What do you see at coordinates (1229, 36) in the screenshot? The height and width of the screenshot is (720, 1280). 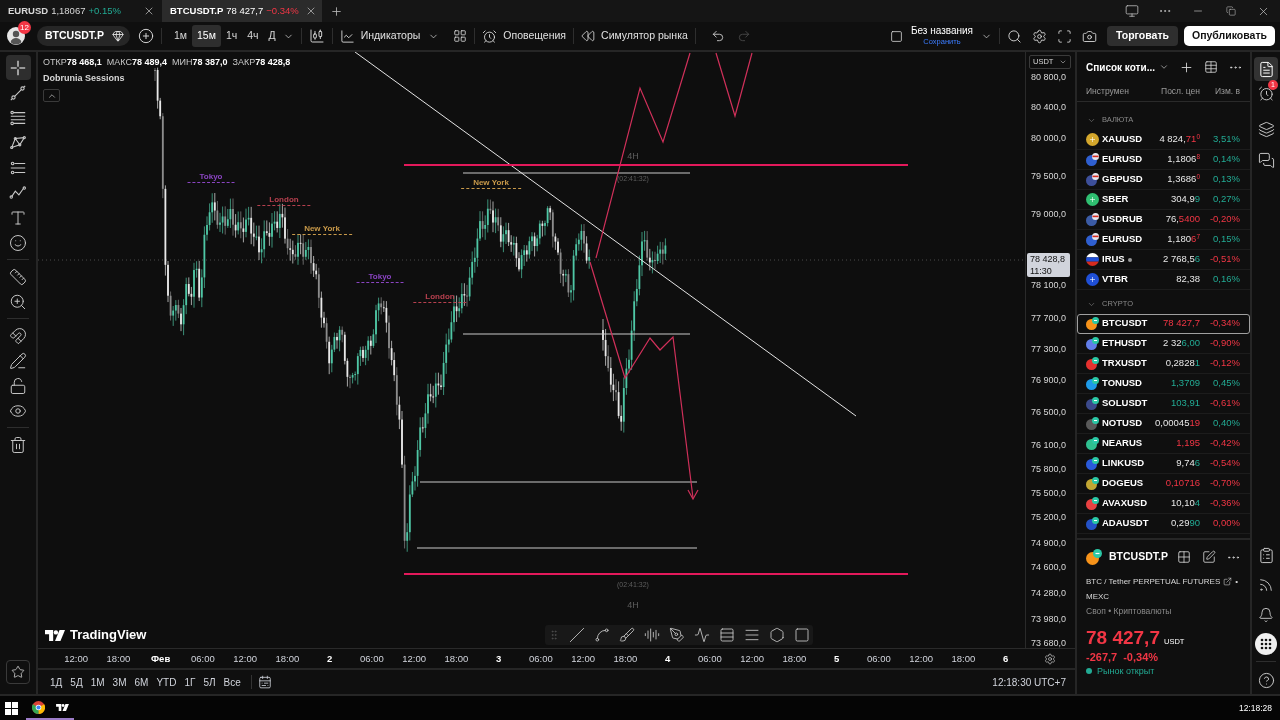 I see `publish-button: Опубликовать` at bounding box center [1229, 36].